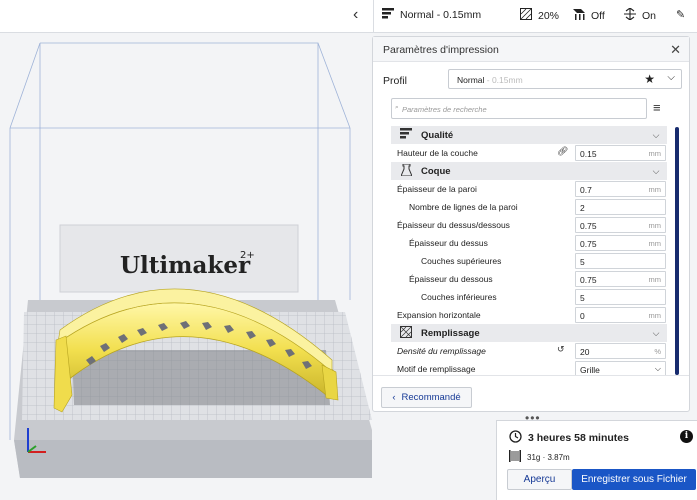 Image resolution: width=697 pixels, height=500 pixels. What do you see at coordinates (529, 297) in the screenshot?
I see `setting-bottom-layers: Couches inférieures 5` at bounding box center [529, 297].